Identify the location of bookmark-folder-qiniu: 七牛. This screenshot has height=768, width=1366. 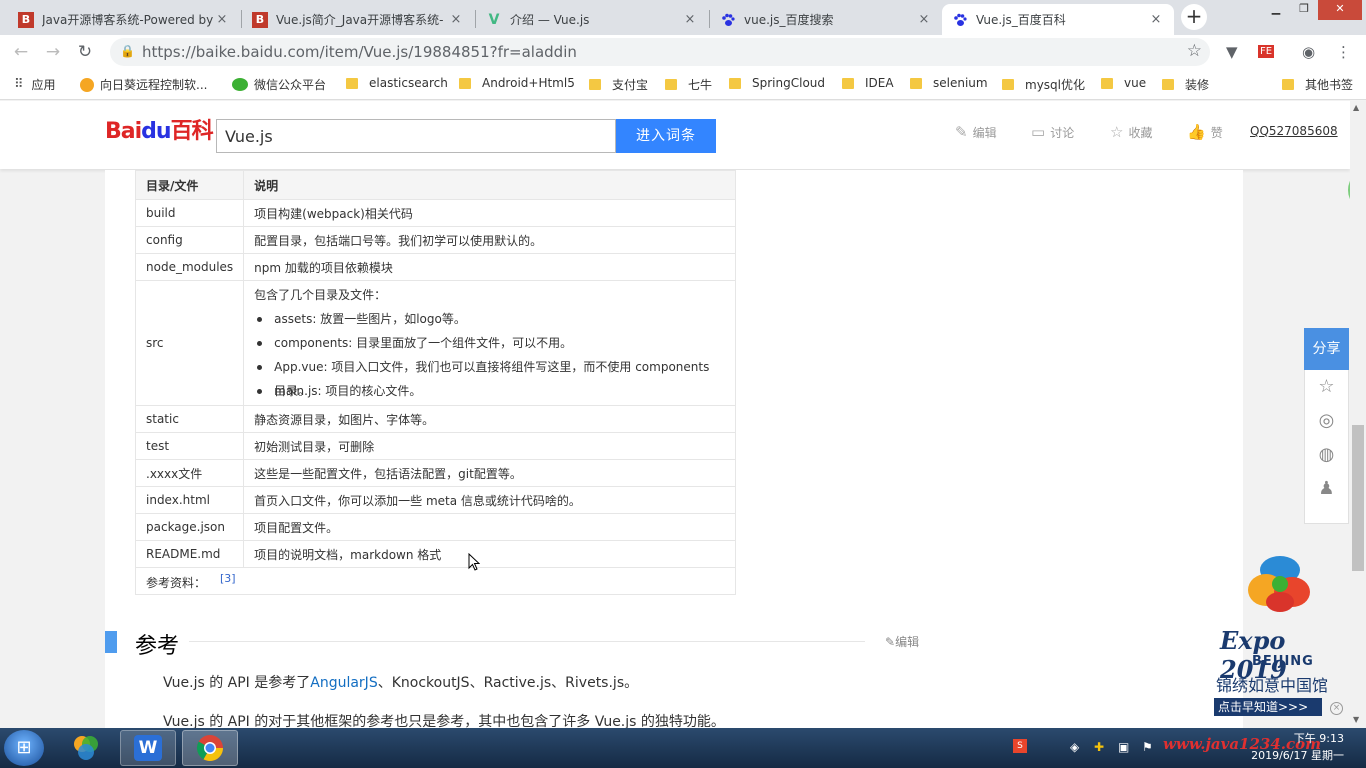
(688, 84).